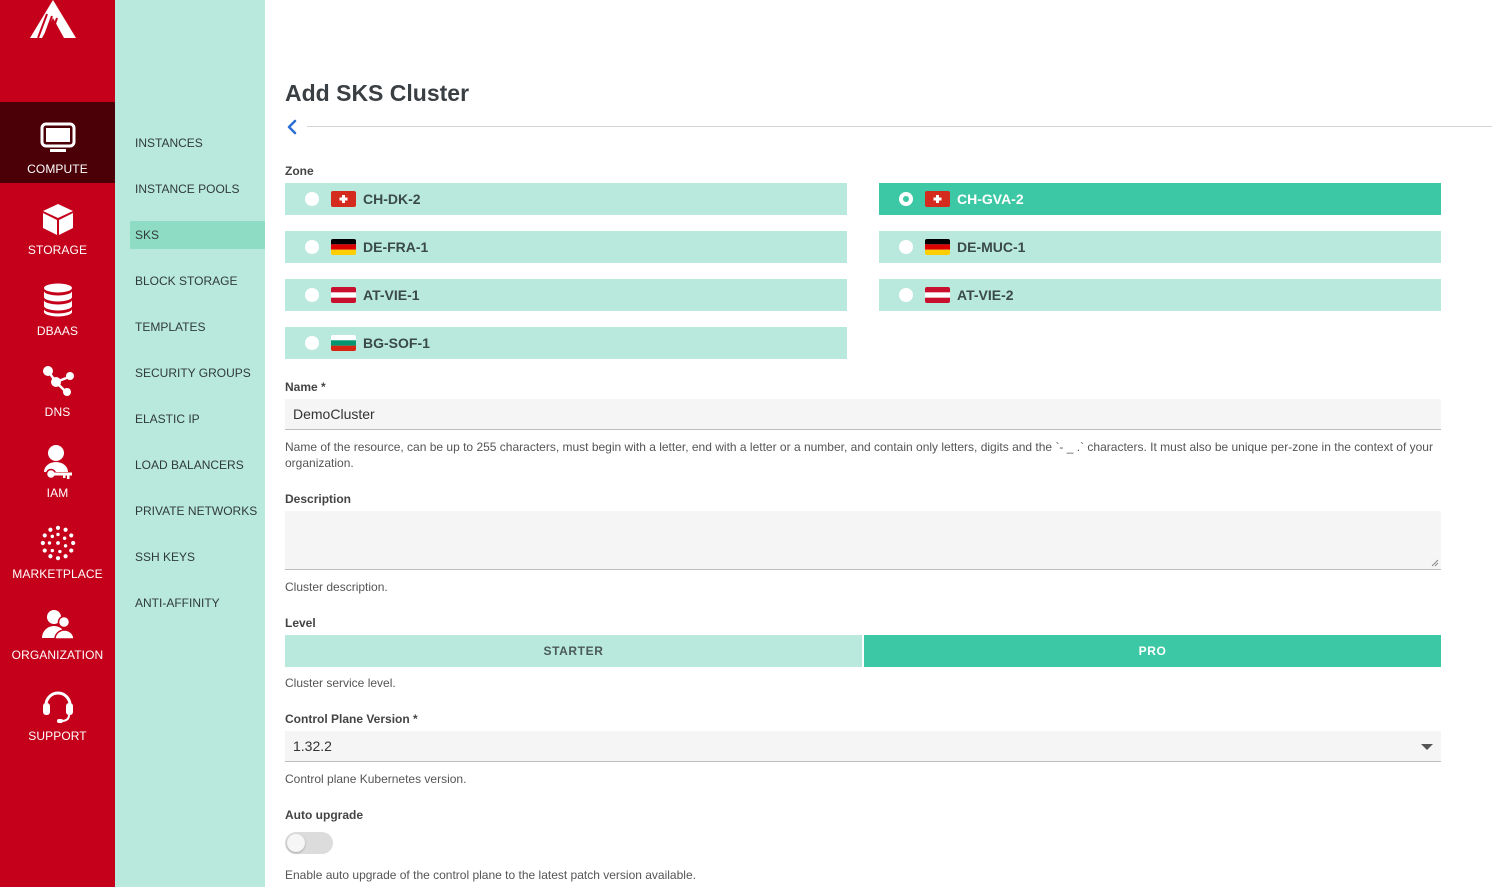 This screenshot has height=887, width=1492. Describe the element at coordinates (197, 235) in the screenshot. I see `subnav-sks: SKS` at that location.